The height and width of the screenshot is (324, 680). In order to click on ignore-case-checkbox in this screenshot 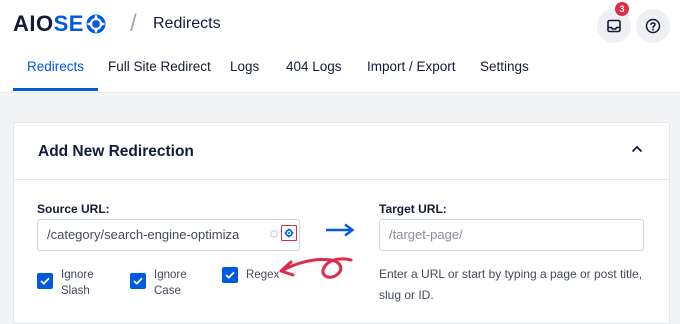, I will do `click(138, 281)`.